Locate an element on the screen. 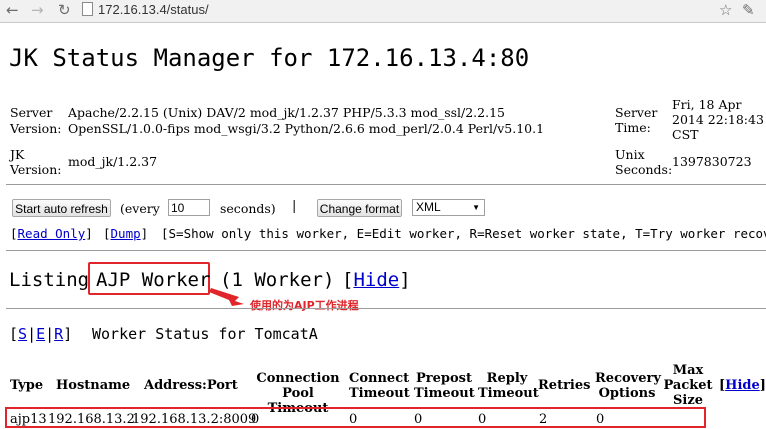 The width and height of the screenshot is (766, 429). col-label-line: Options is located at coordinates (627, 393).